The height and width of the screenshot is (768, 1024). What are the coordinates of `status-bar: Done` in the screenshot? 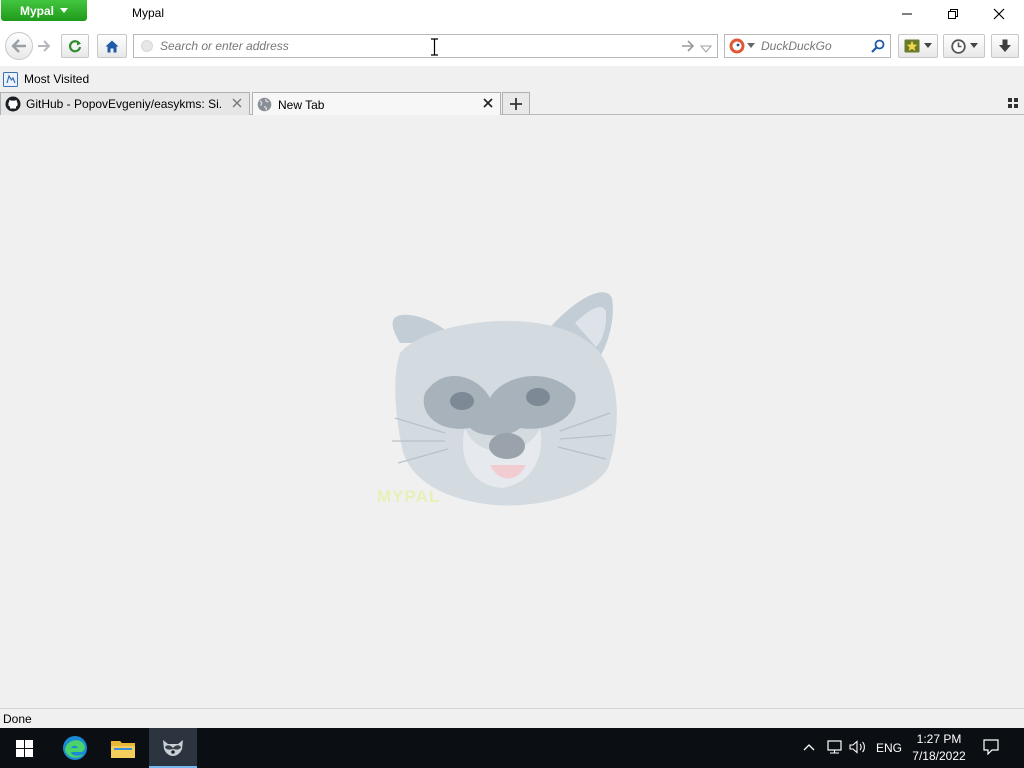 It's located at (512, 718).